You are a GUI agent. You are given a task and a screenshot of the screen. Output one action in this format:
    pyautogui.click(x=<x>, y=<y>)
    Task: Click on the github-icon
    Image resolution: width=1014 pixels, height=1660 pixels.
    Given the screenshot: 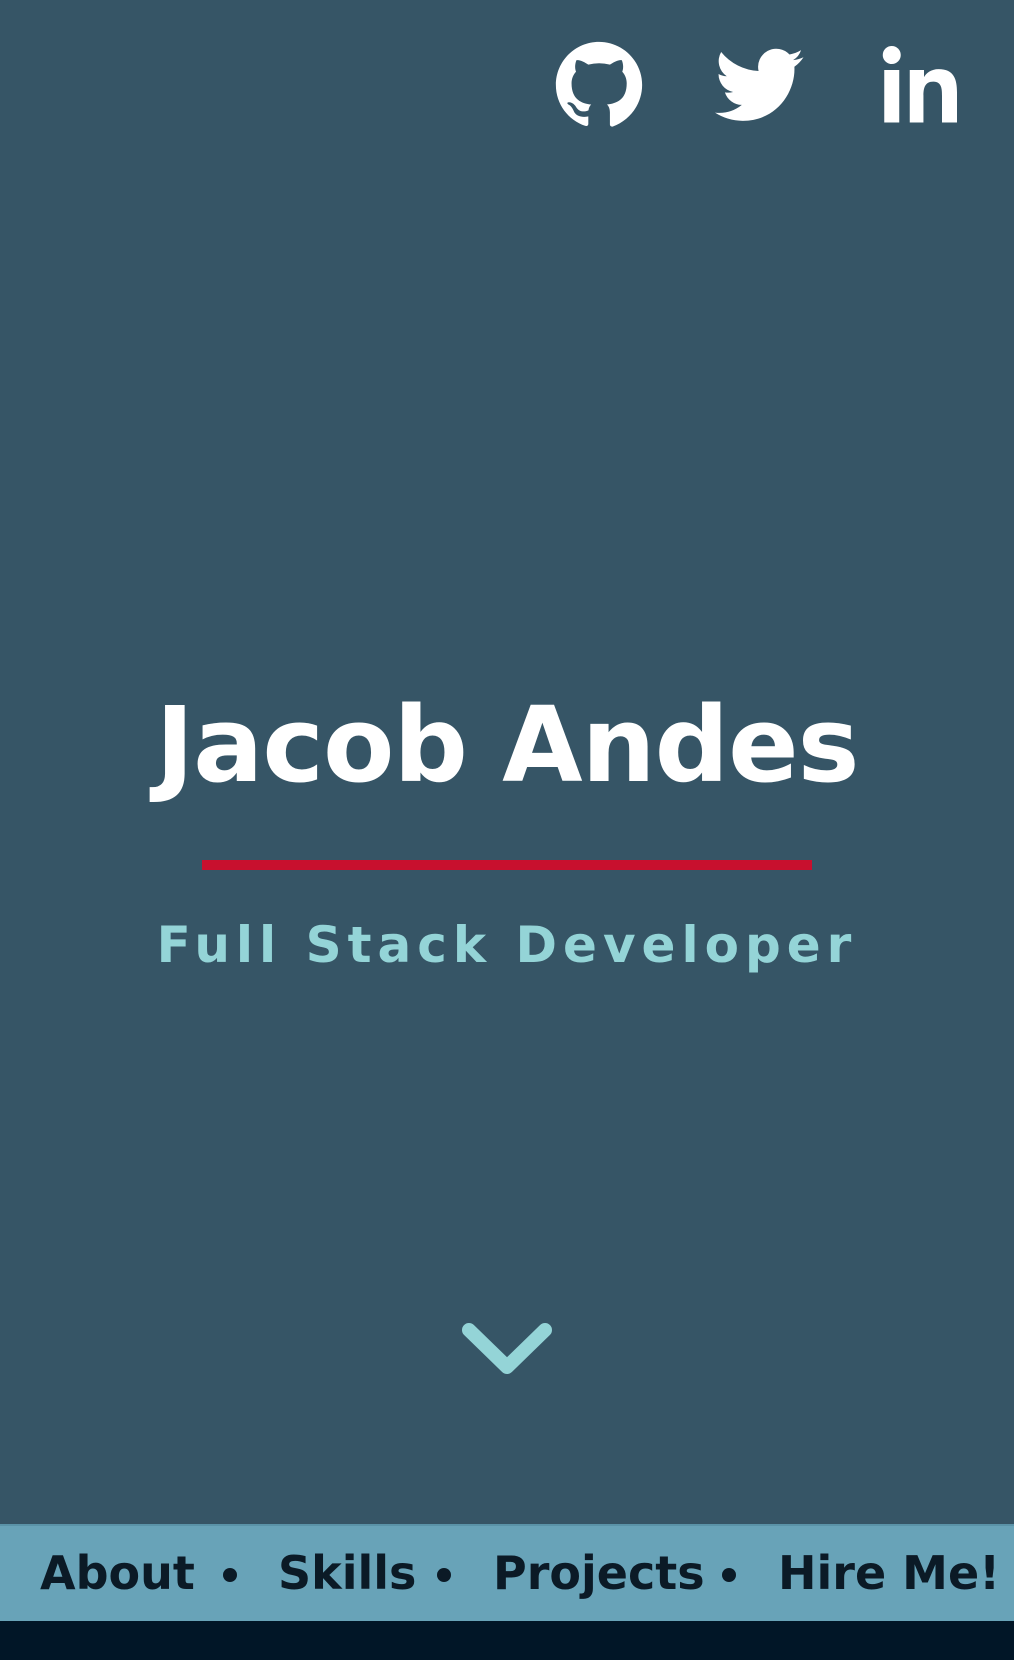 What is the action you would take?
    pyautogui.click(x=599, y=85)
    